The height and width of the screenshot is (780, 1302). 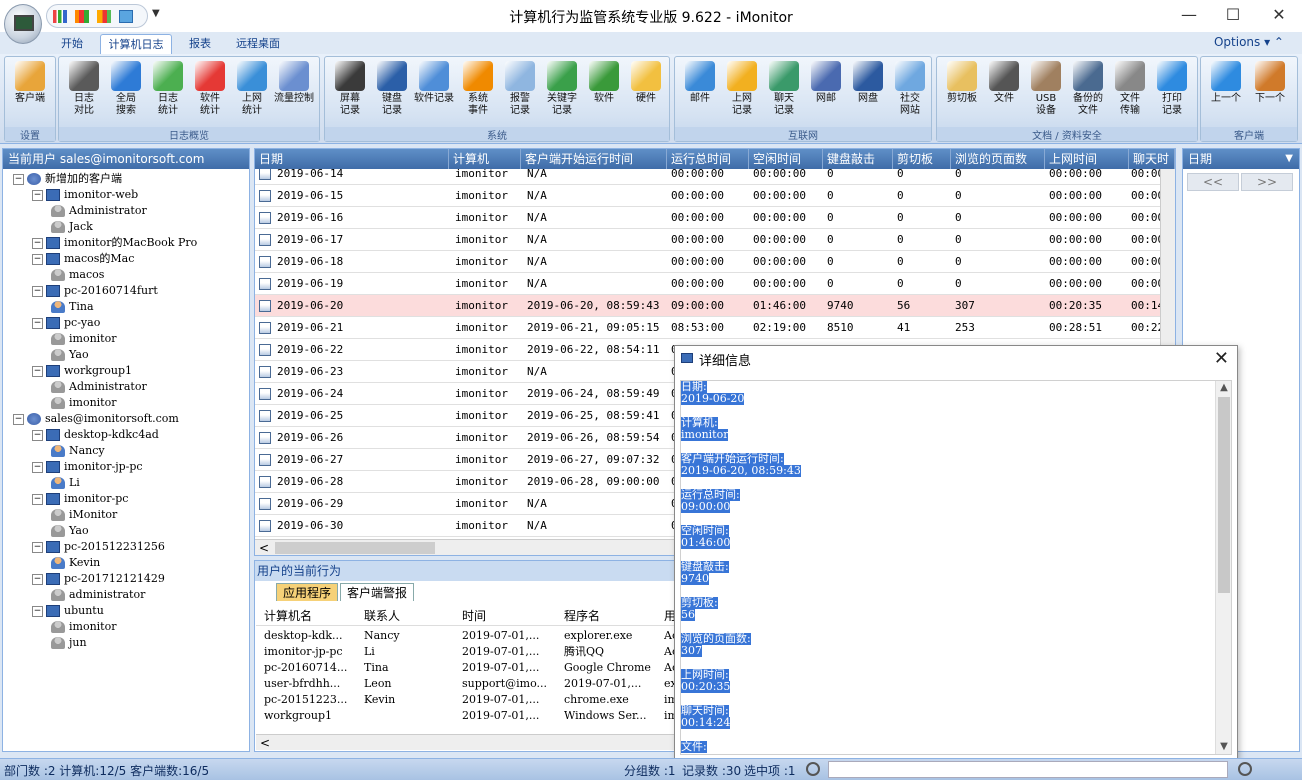 What do you see at coordinates (826, 94) in the screenshot?
I see `ribbon-button-3-3: 网邮` at bounding box center [826, 94].